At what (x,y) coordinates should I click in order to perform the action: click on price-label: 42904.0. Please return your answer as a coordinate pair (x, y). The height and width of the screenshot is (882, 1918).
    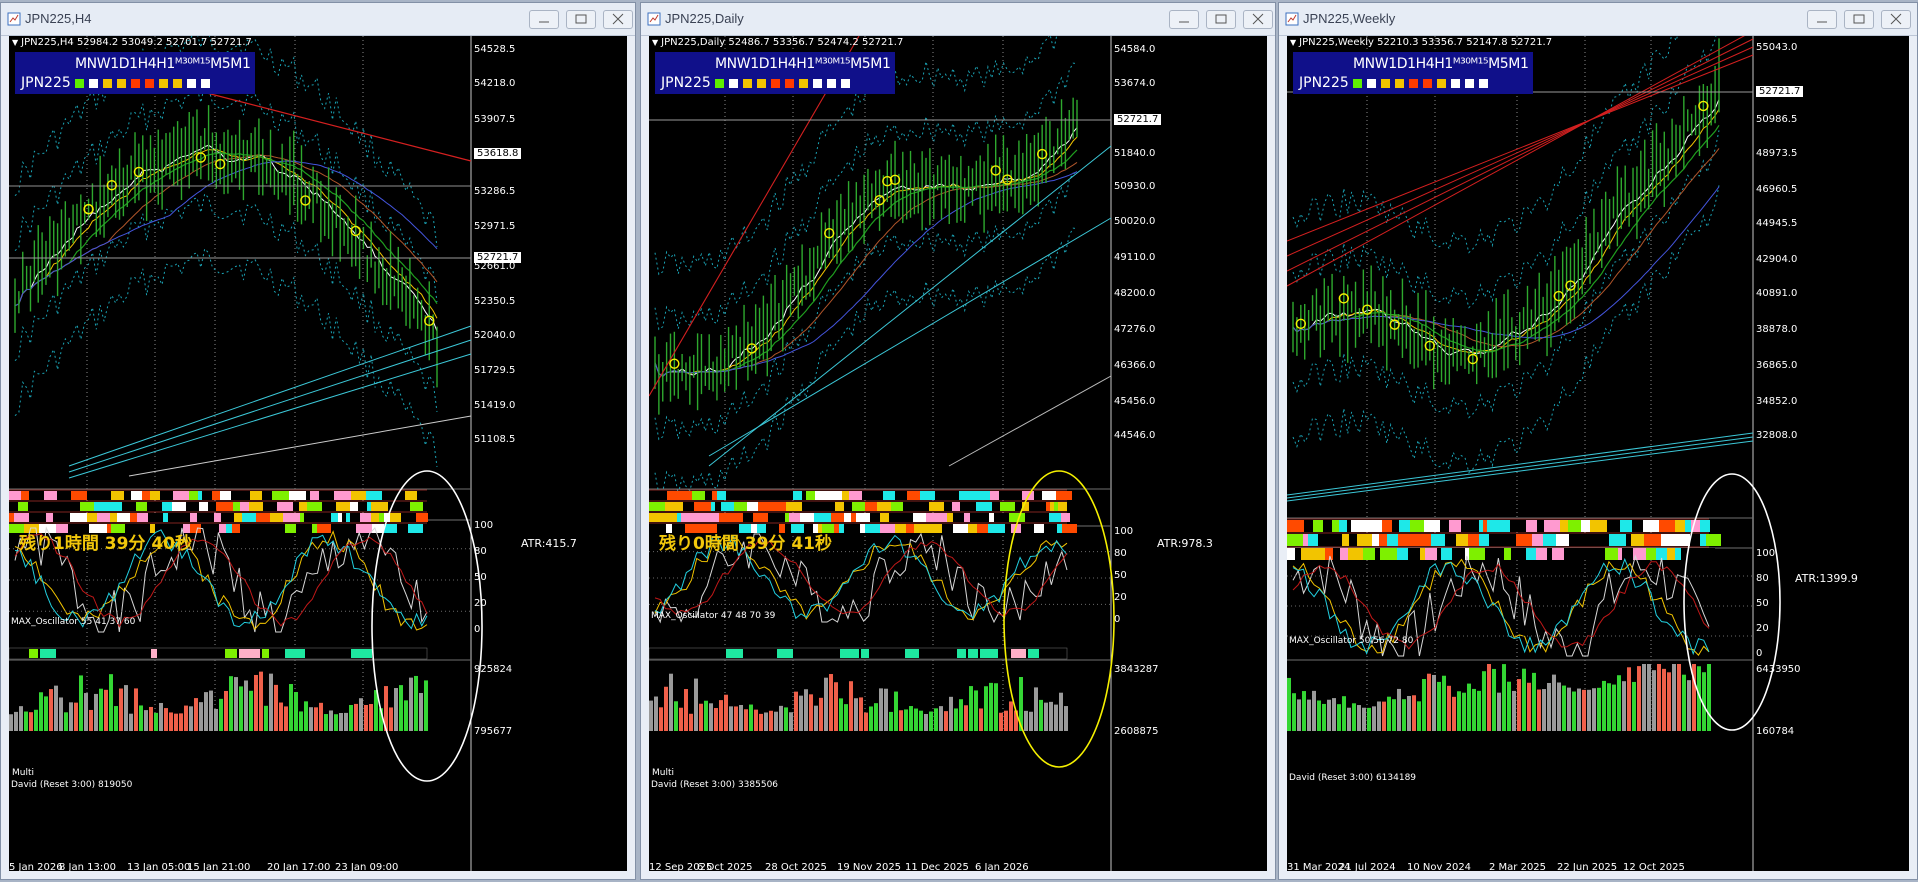
    Looking at the image, I should click on (1777, 259).